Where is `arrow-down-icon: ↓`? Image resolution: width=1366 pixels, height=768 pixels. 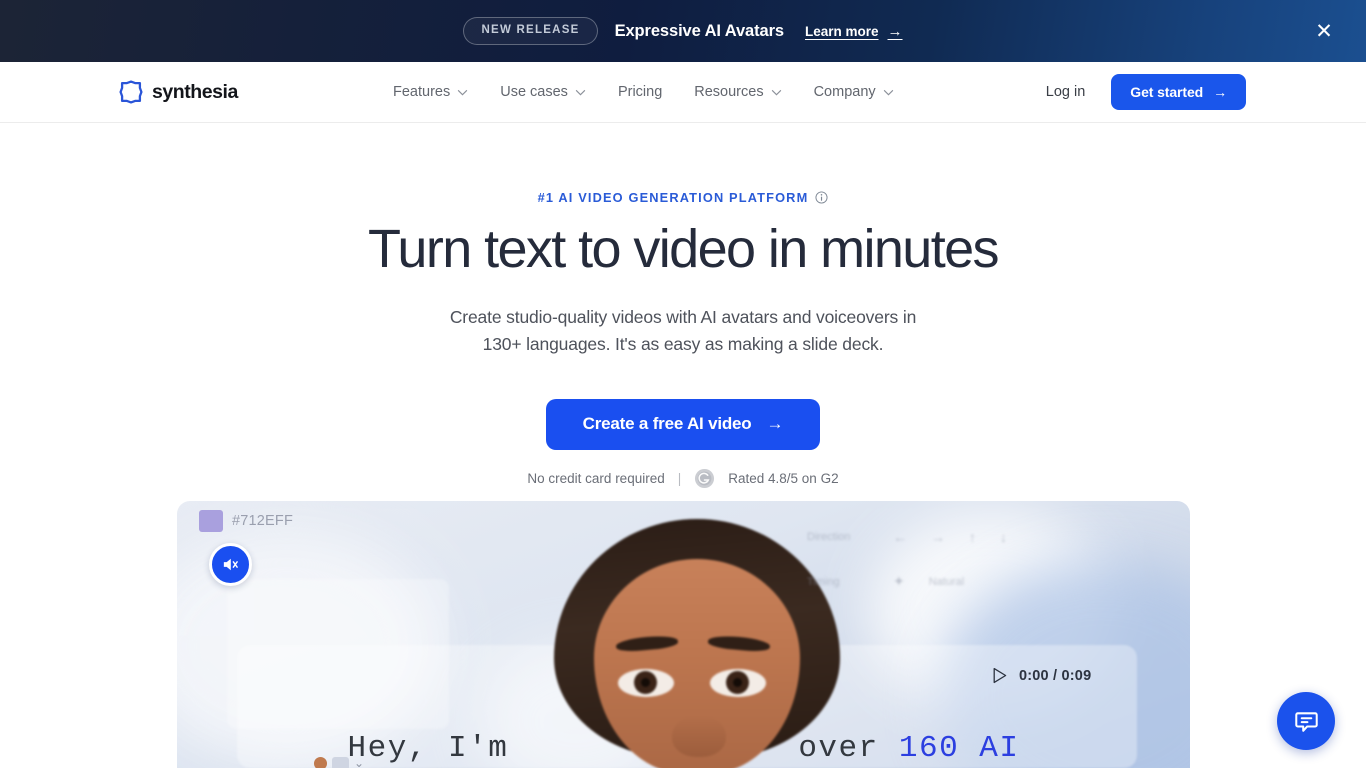 arrow-down-icon: ↓ is located at coordinates (1003, 537).